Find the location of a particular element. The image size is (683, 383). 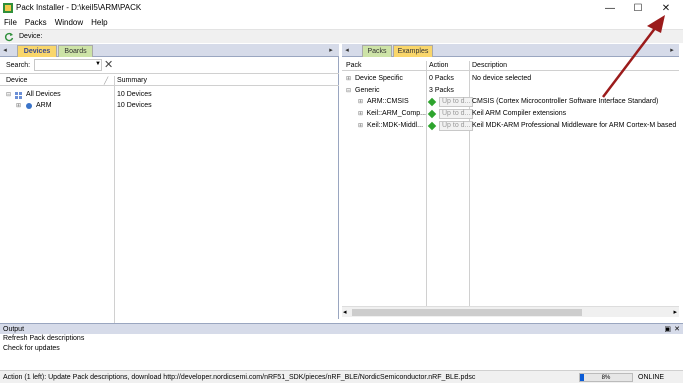

maximize-button: ☐ is located at coordinates (638, 8).